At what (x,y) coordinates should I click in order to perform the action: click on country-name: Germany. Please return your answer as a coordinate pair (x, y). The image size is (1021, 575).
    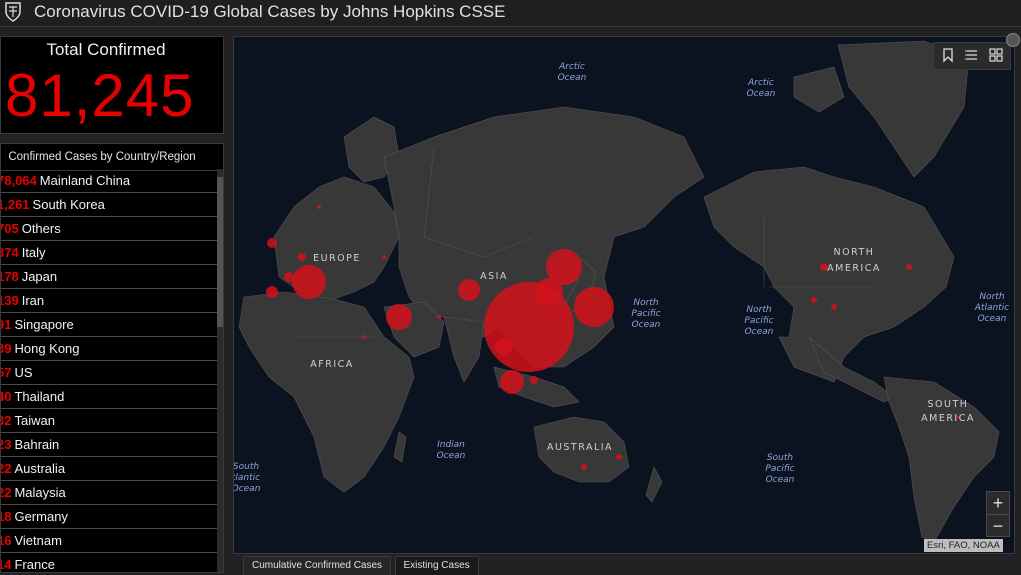
    Looking at the image, I should click on (41, 516).